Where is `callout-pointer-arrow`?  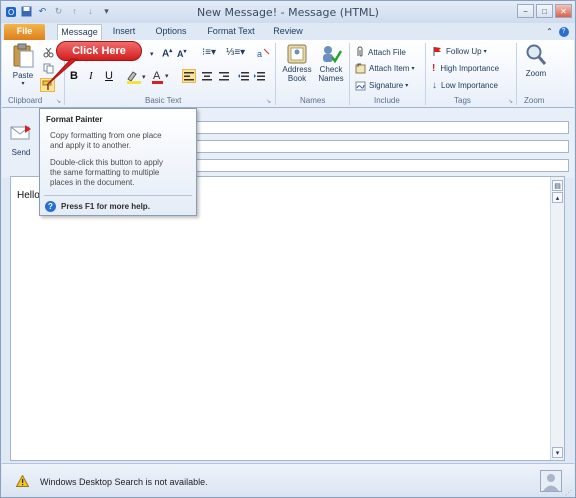
callout-pointer-arrow is located at coordinates (62, 72).